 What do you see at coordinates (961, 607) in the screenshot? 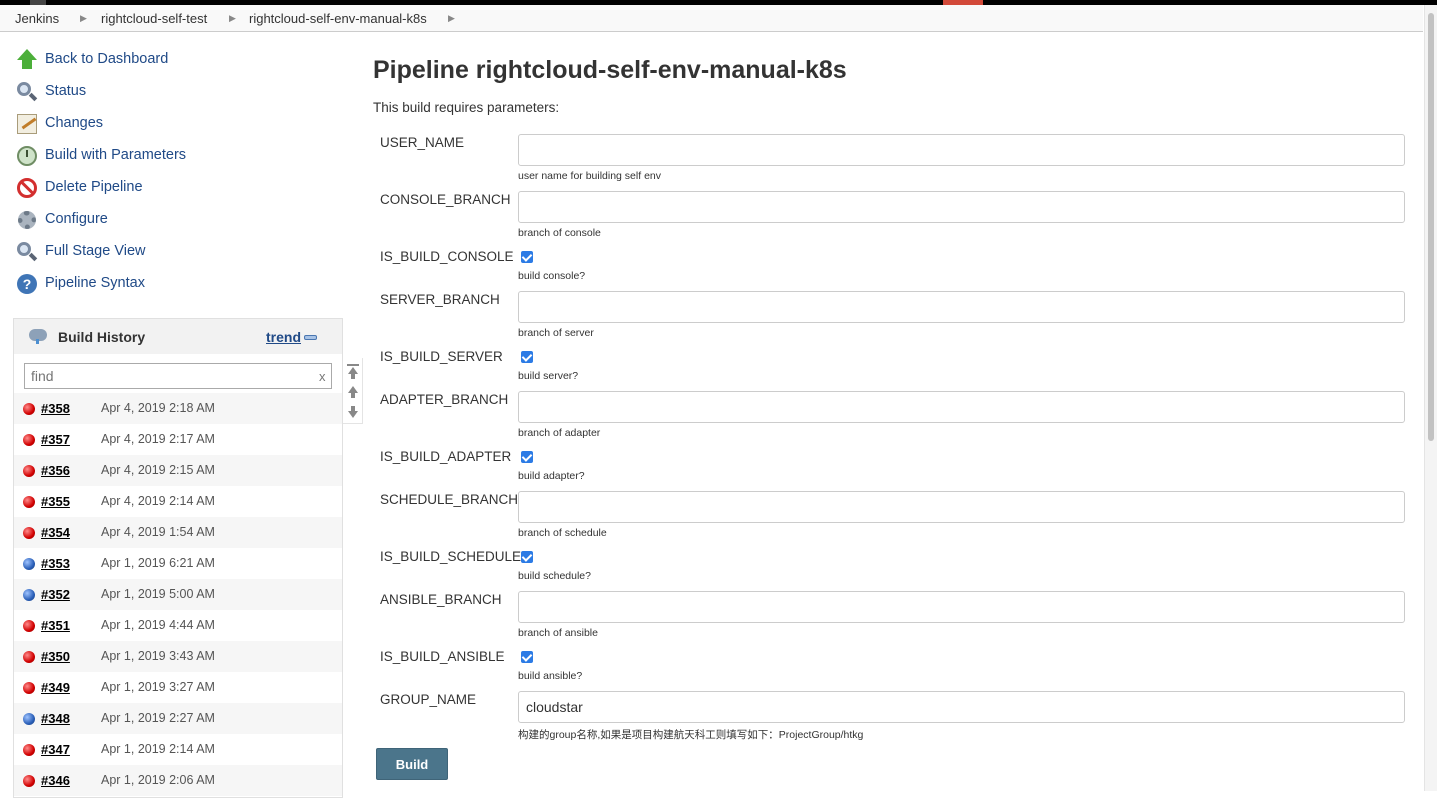
I see `ansible-branch-input` at bounding box center [961, 607].